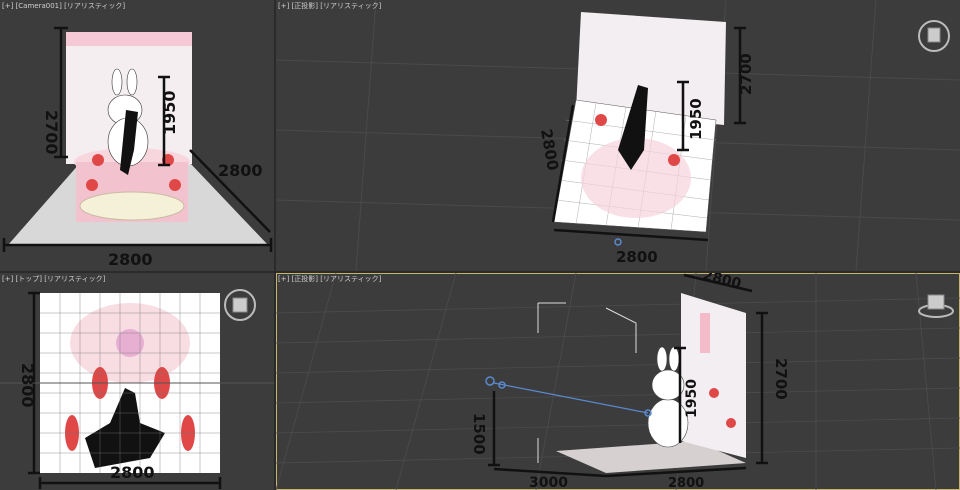 This screenshot has height=490, width=960. Describe the element at coordinates (132, 206) in the screenshot. I see `cake-plate` at that location.